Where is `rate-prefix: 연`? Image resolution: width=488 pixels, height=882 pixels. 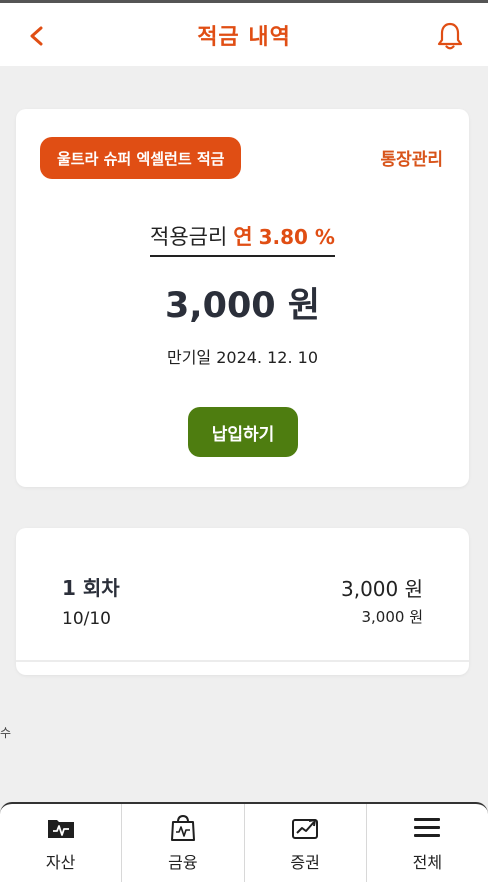
rate-prefix: 연 is located at coordinates (243, 237).